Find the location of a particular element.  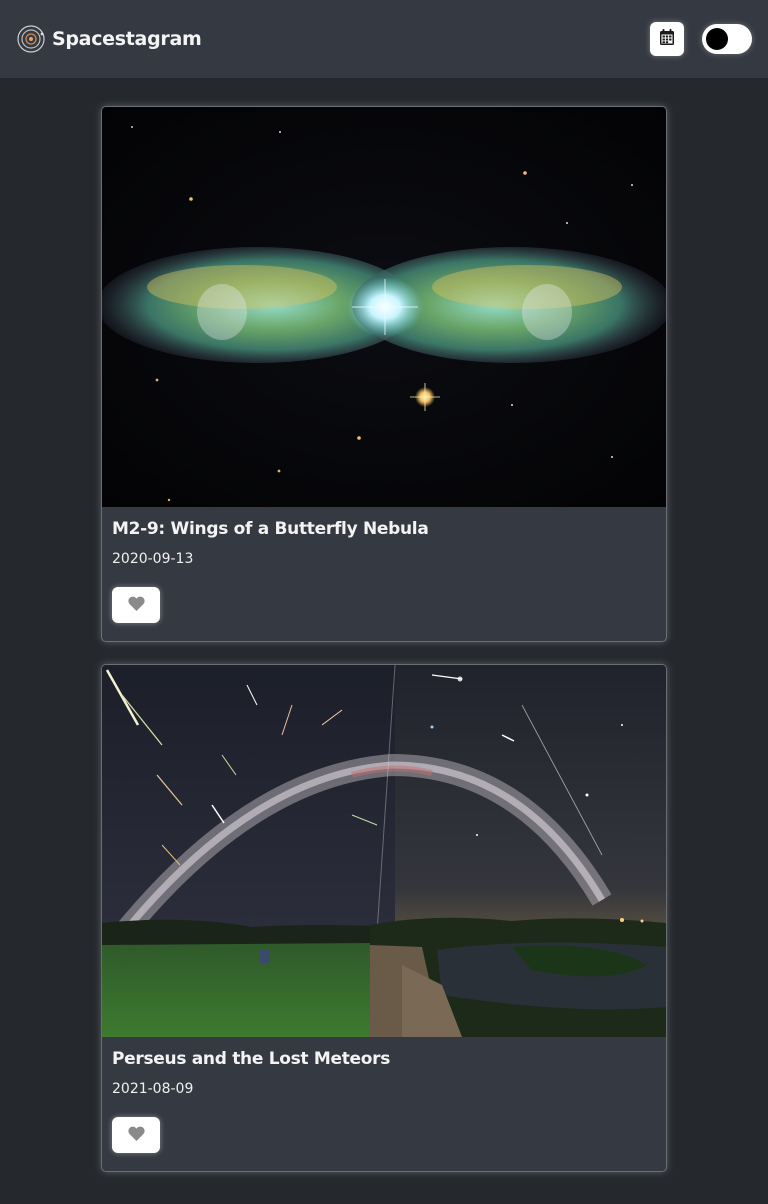

theme-toggle is located at coordinates (727, 39).